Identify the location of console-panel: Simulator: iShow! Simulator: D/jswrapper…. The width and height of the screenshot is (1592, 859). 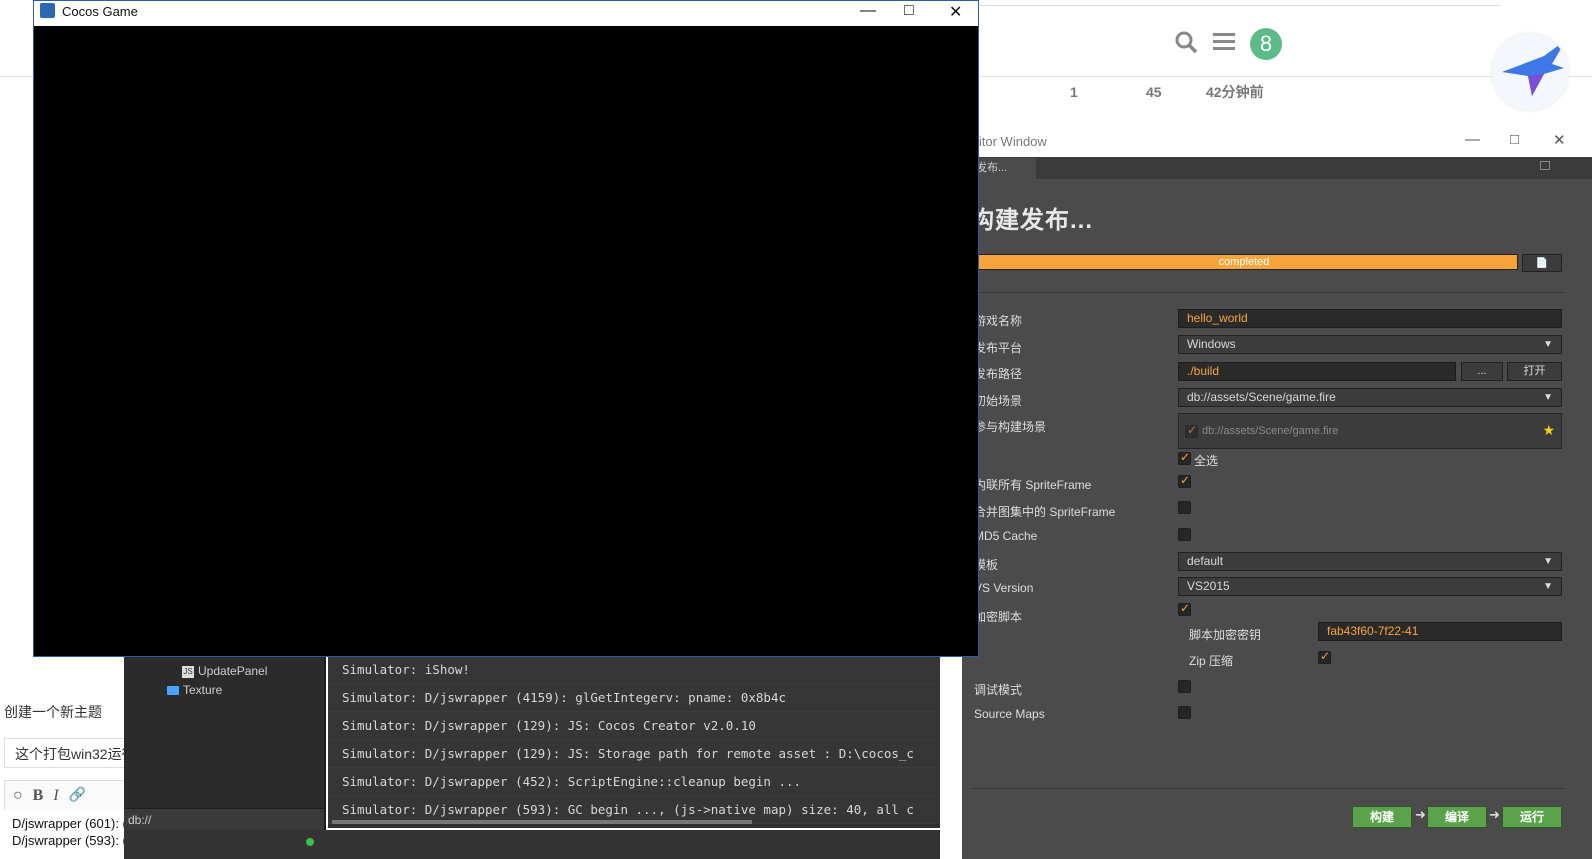
(634, 742).